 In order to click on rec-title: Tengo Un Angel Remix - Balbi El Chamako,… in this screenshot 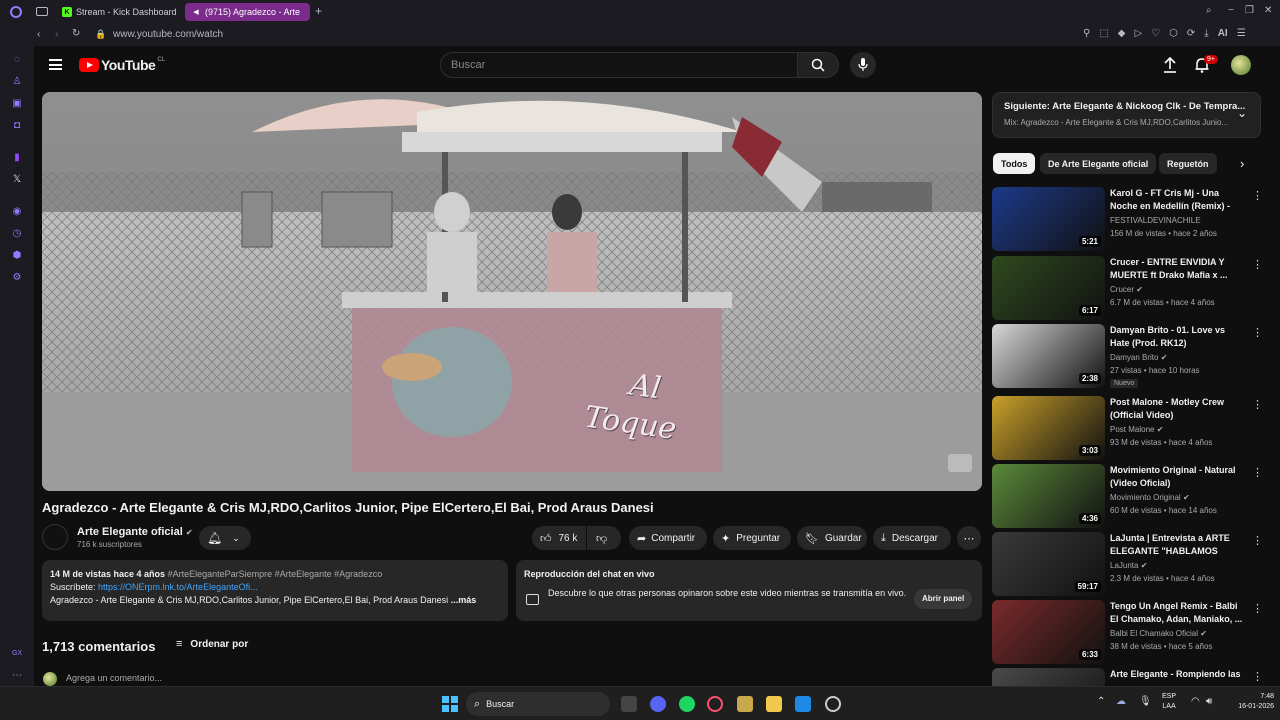, I will do `click(1178, 613)`.